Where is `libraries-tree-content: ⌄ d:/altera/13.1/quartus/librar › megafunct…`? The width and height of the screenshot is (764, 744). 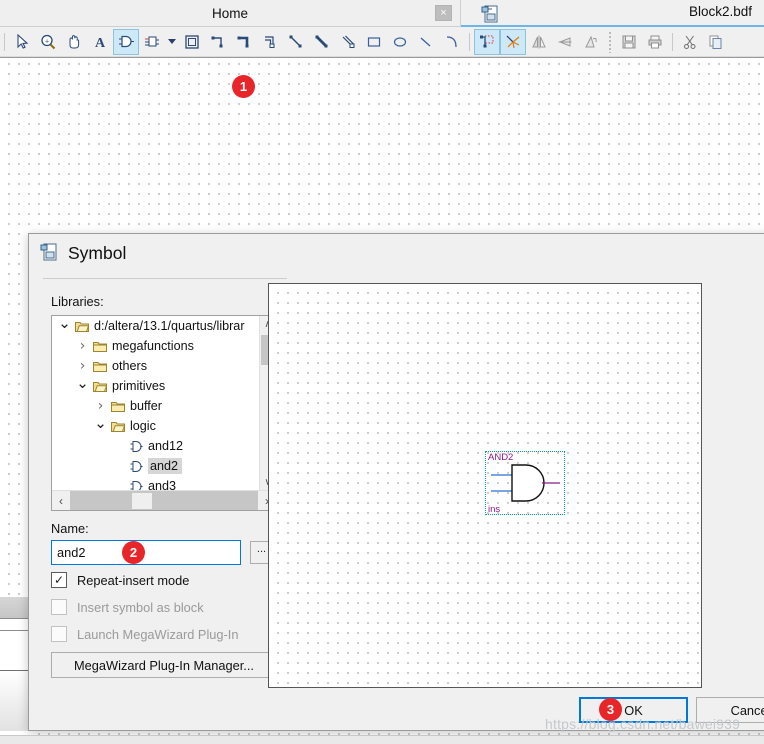
libraries-tree-content: ⌄ d:/altera/13.1/quartus/librar › megafunct… is located at coordinates (153, 403).